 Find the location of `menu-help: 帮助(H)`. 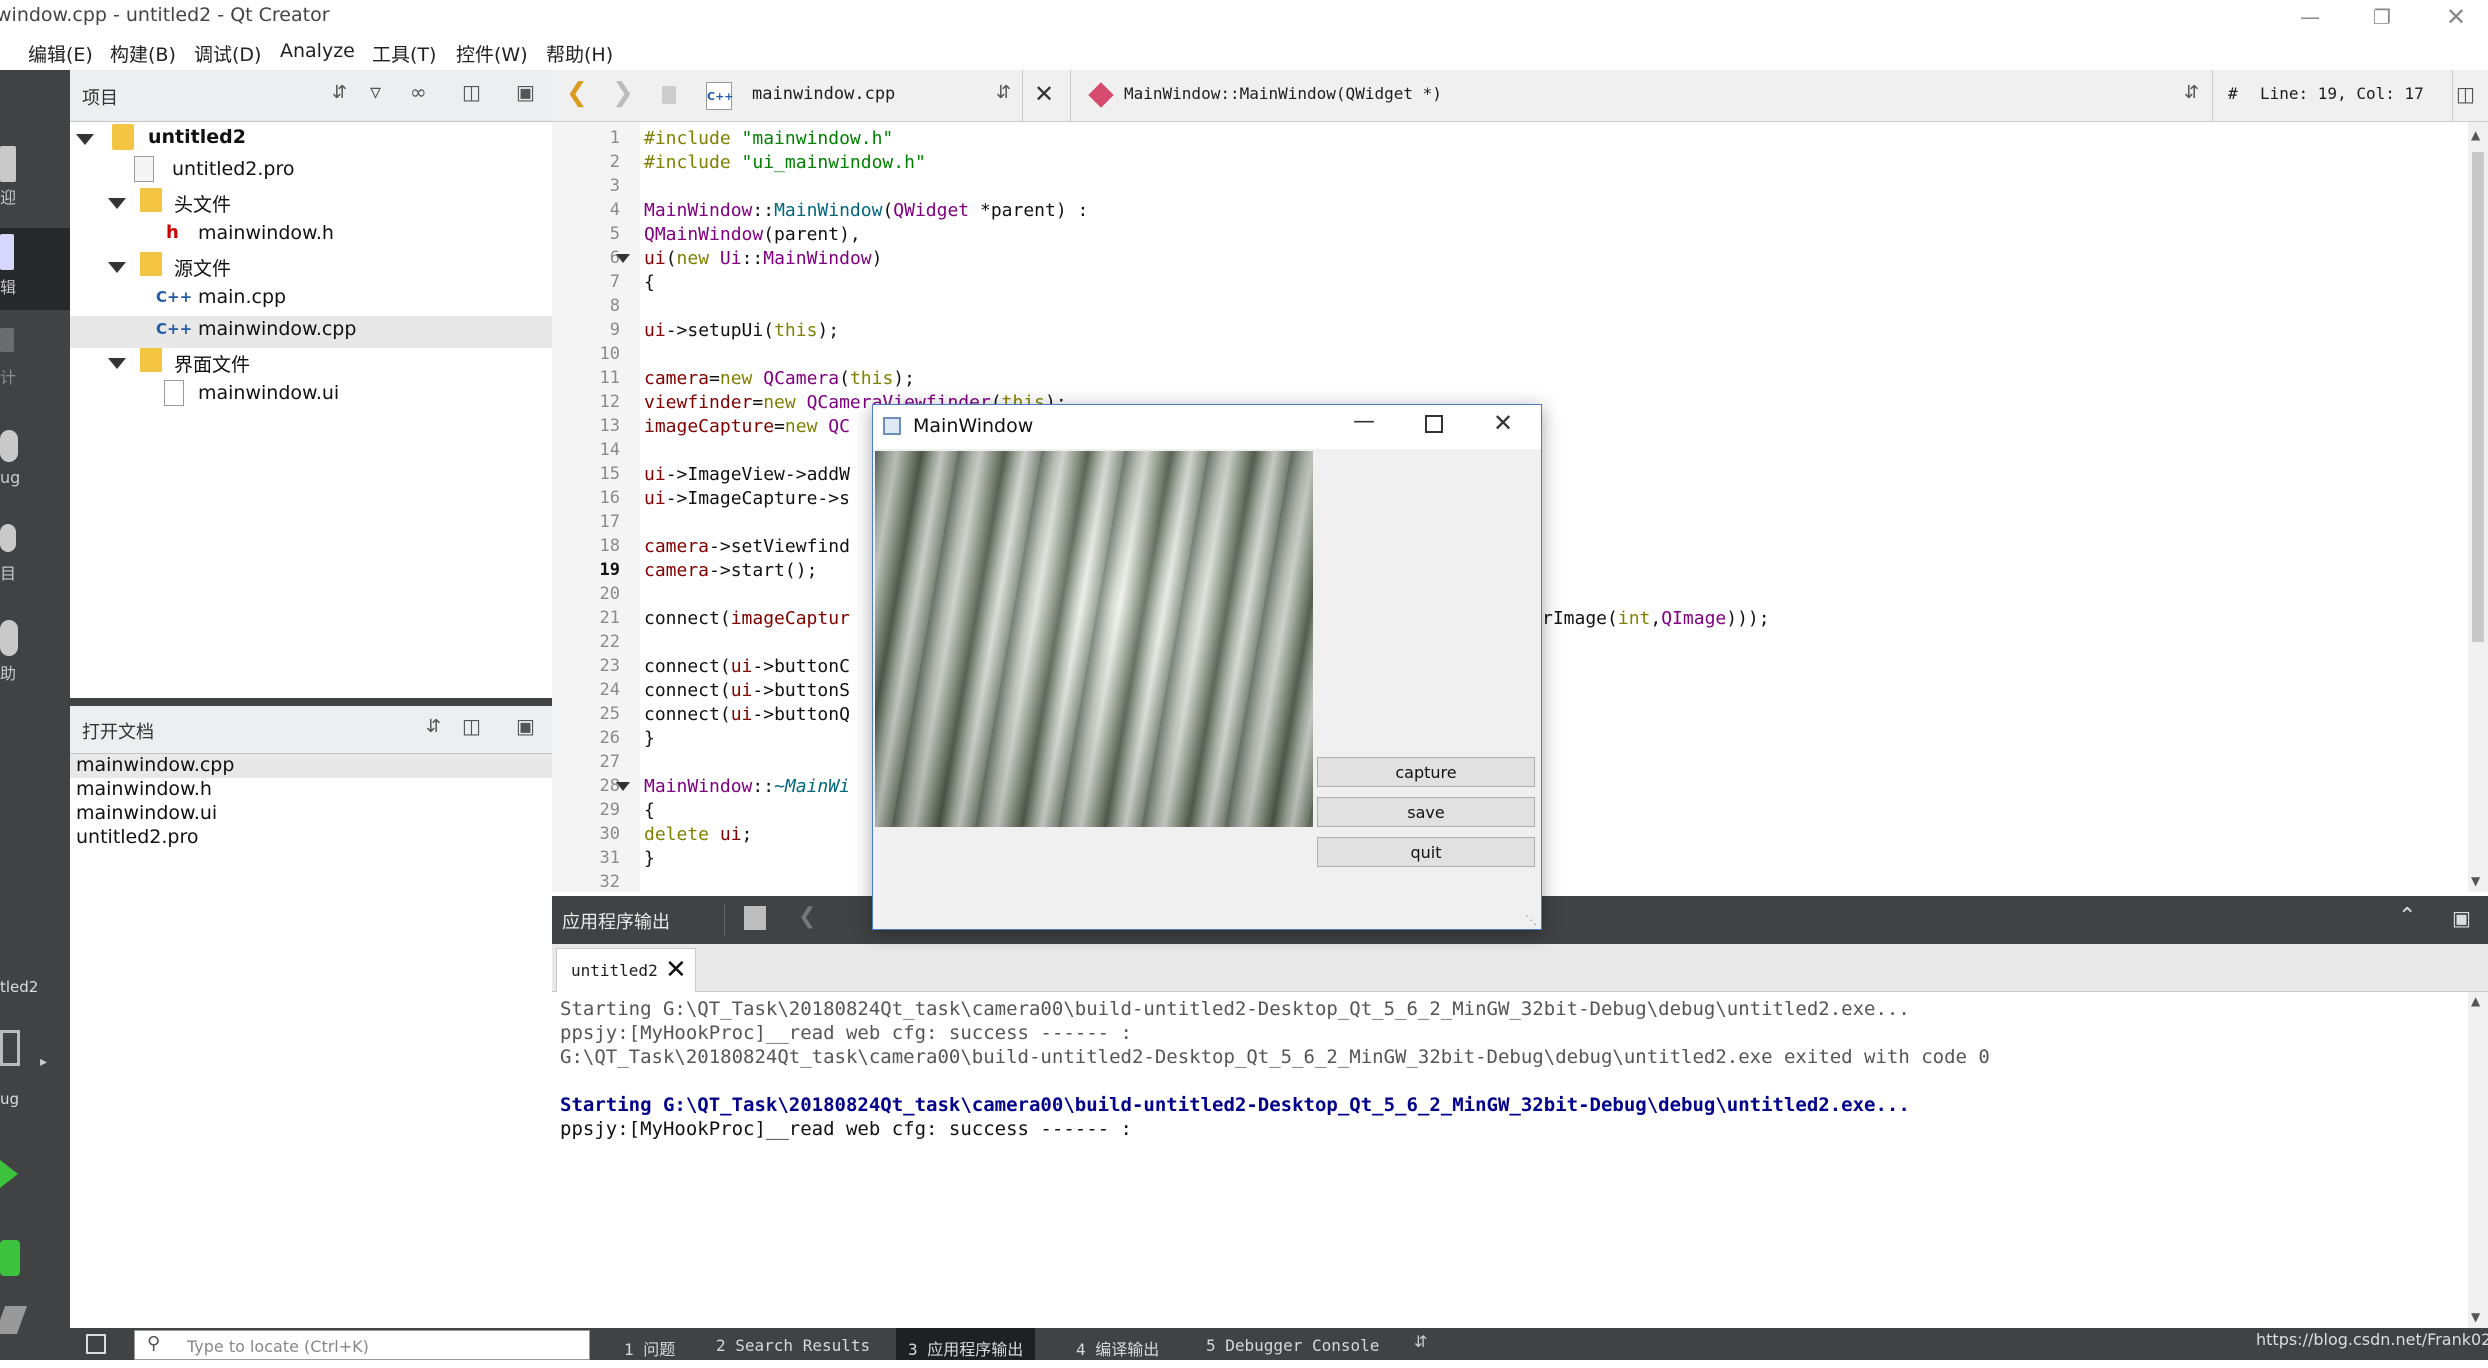

menu-help: 帮助(H) is located at coordinates (579, 53).